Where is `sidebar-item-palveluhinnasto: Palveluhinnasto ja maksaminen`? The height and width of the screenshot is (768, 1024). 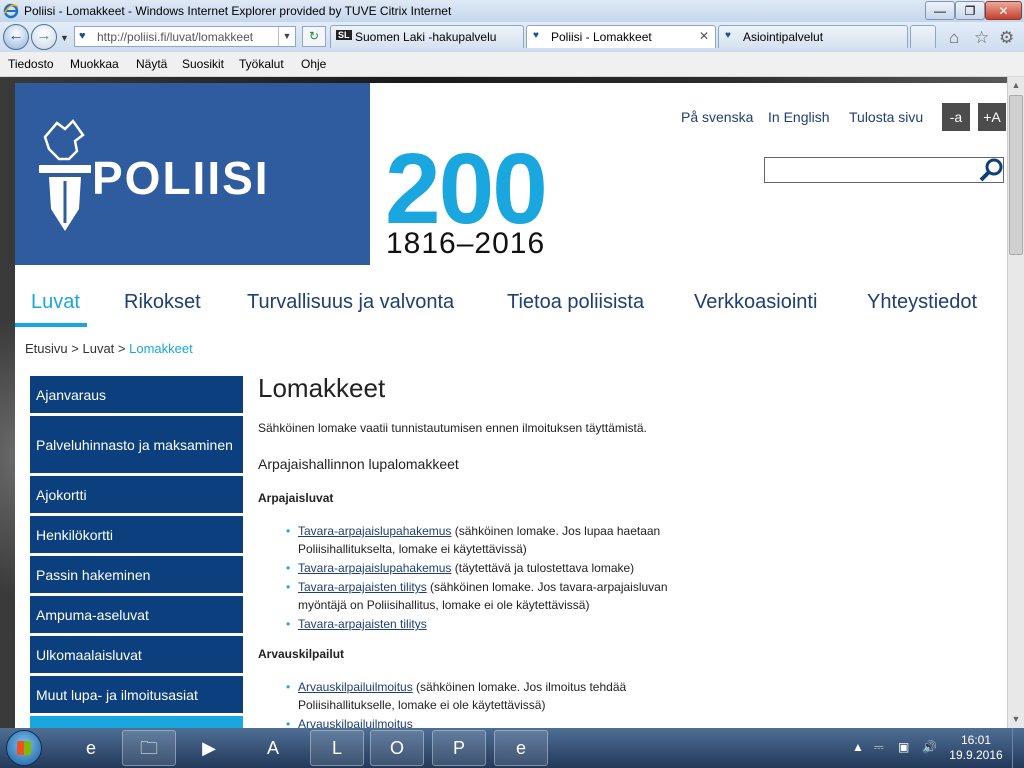 sidebar-item-palveluhinnasto: Palveluhinnasto ja maksaminen is located at coordinates (136, 444).